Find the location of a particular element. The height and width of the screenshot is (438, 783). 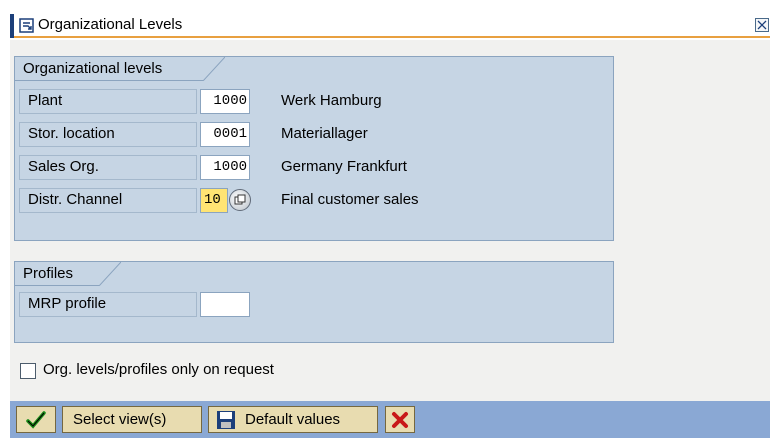

plant-label: Plant is located at coordinates (108, 101).